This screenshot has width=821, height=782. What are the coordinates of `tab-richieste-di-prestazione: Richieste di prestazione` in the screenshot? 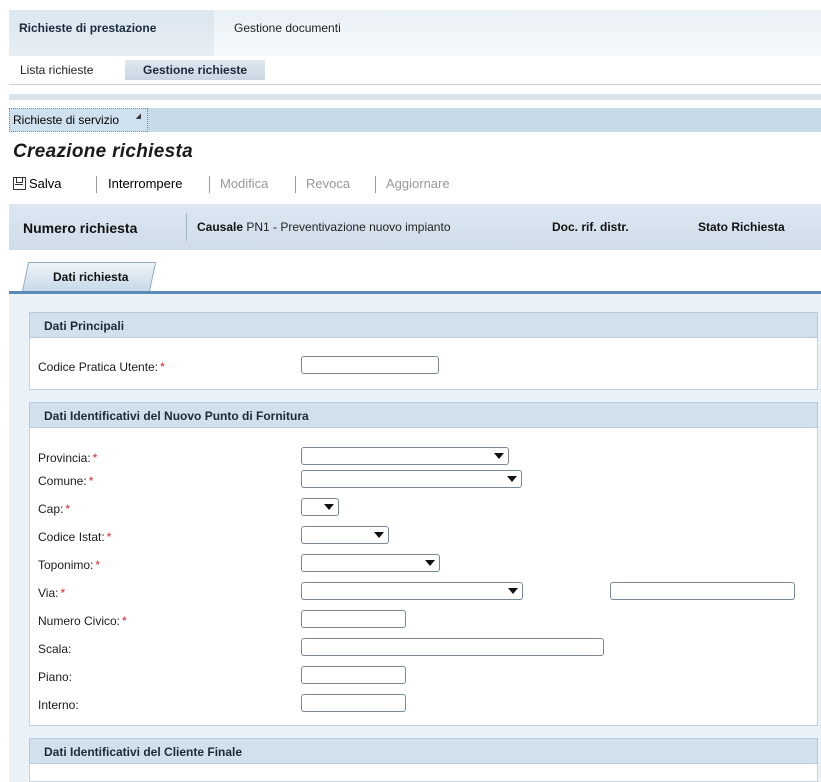 It's located at (111, 33).